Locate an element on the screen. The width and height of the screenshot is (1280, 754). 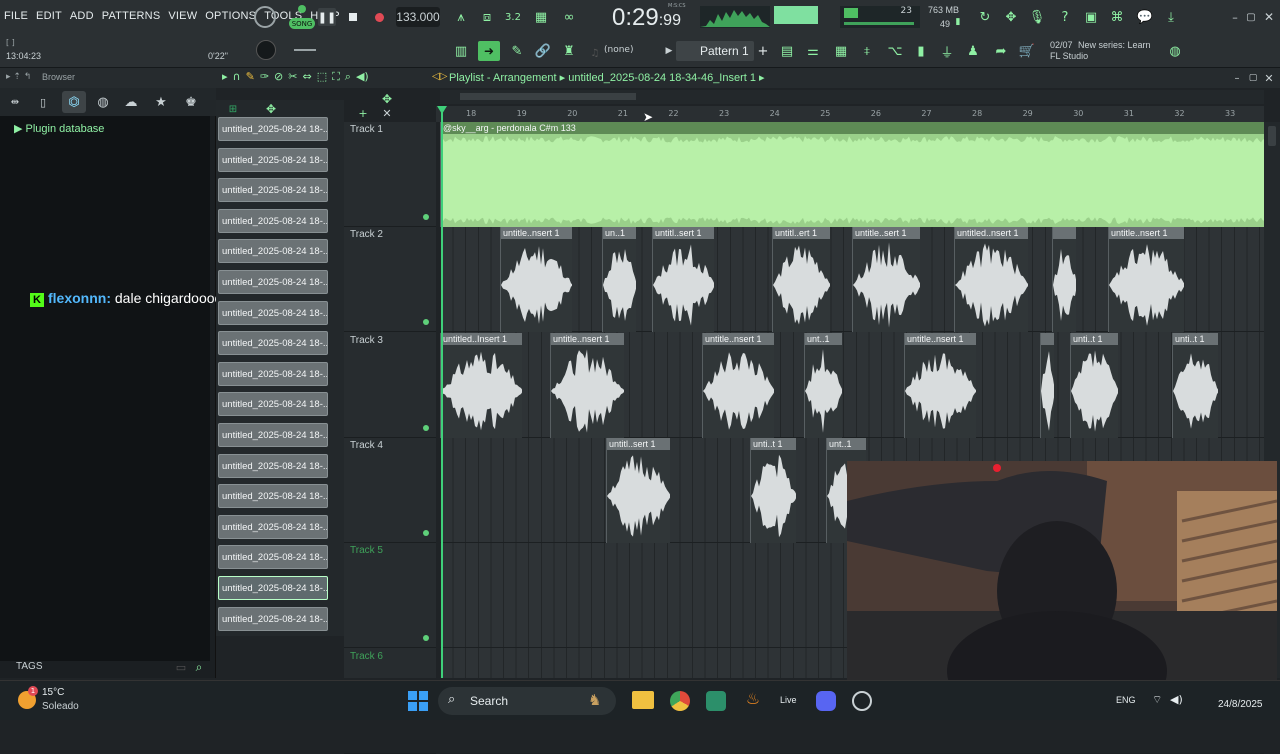
pause-button: ❚❚ is located at coordinates (327, 17).